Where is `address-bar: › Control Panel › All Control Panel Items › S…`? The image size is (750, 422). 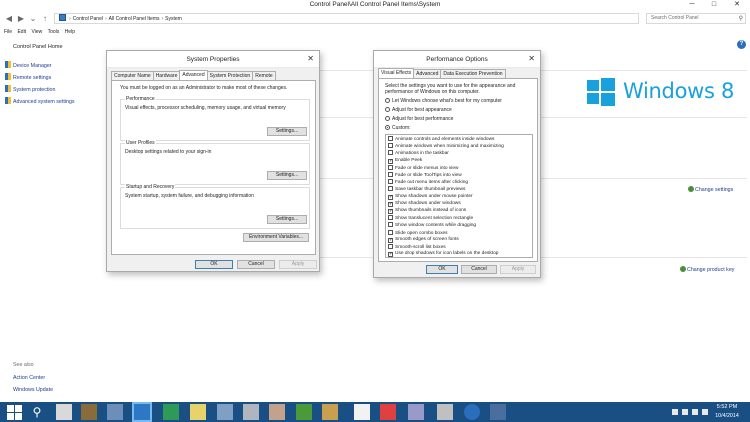
address-bar: › Control Panel › All Control Panel Items › S… is located at coordinates (346, 18).